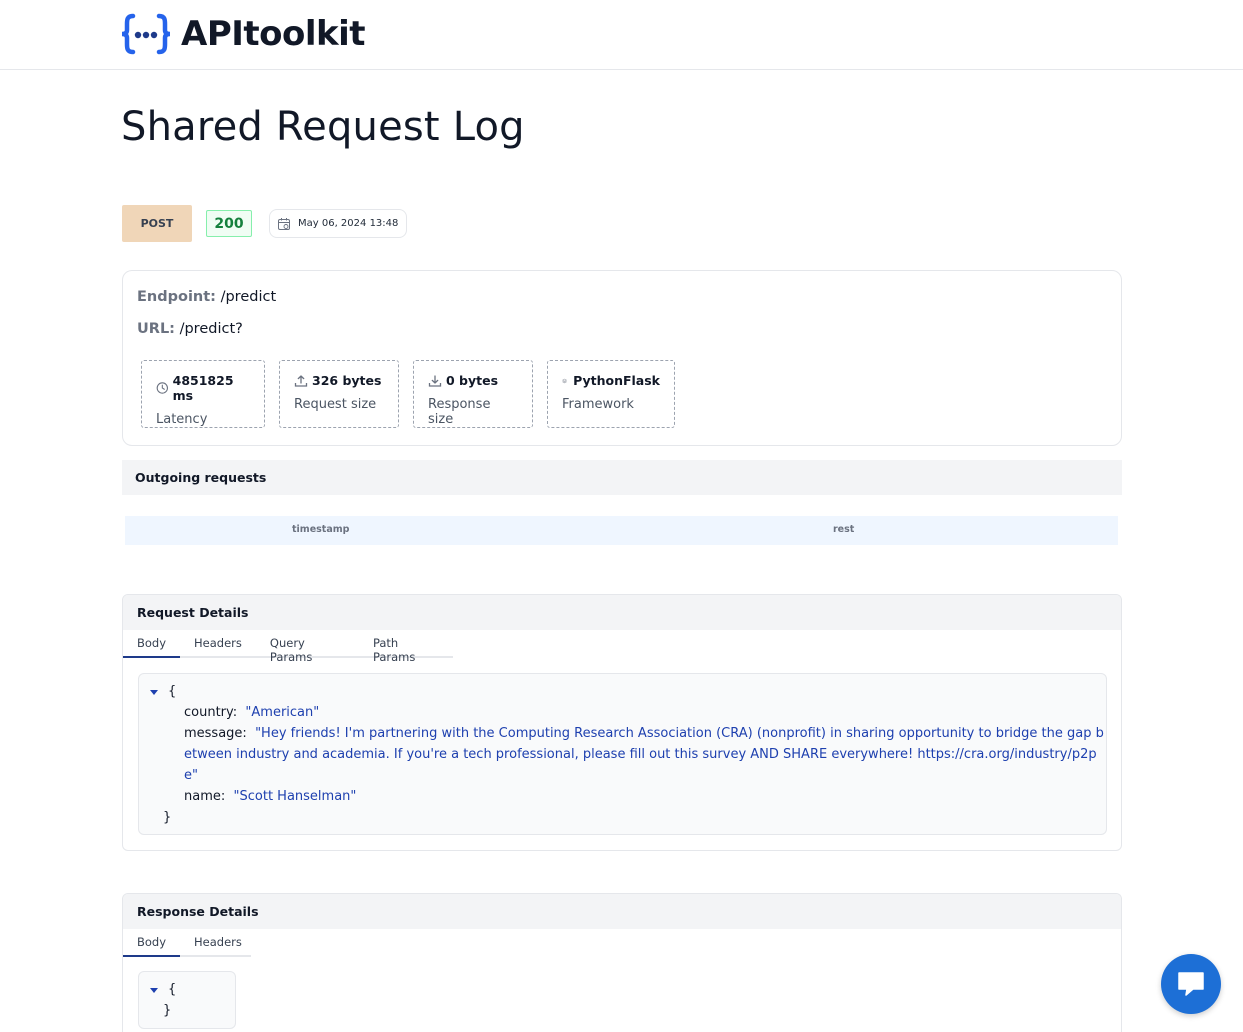 Image resolution: width=1243 pixels, height=1032 pixels. What do you see at coordinates (616, 380) in the screenshot?
I see `framework-value: PythonFlask` at bounding box center [616, 380].